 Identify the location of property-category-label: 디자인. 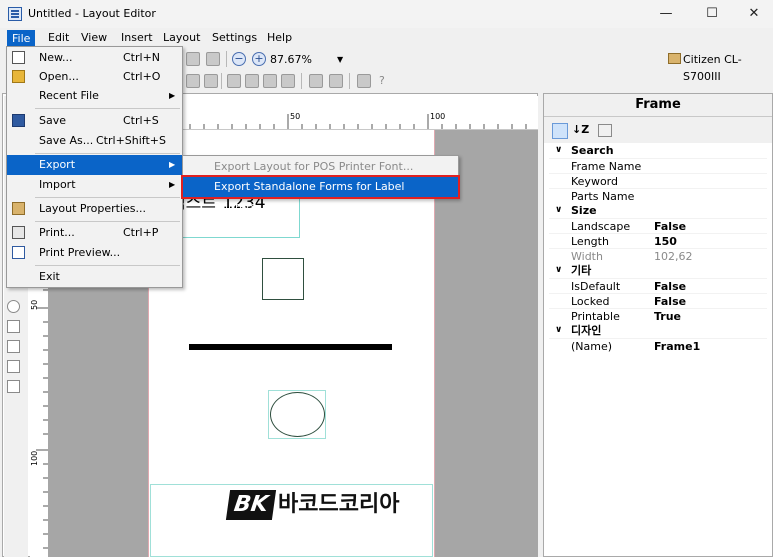
(586, 330).